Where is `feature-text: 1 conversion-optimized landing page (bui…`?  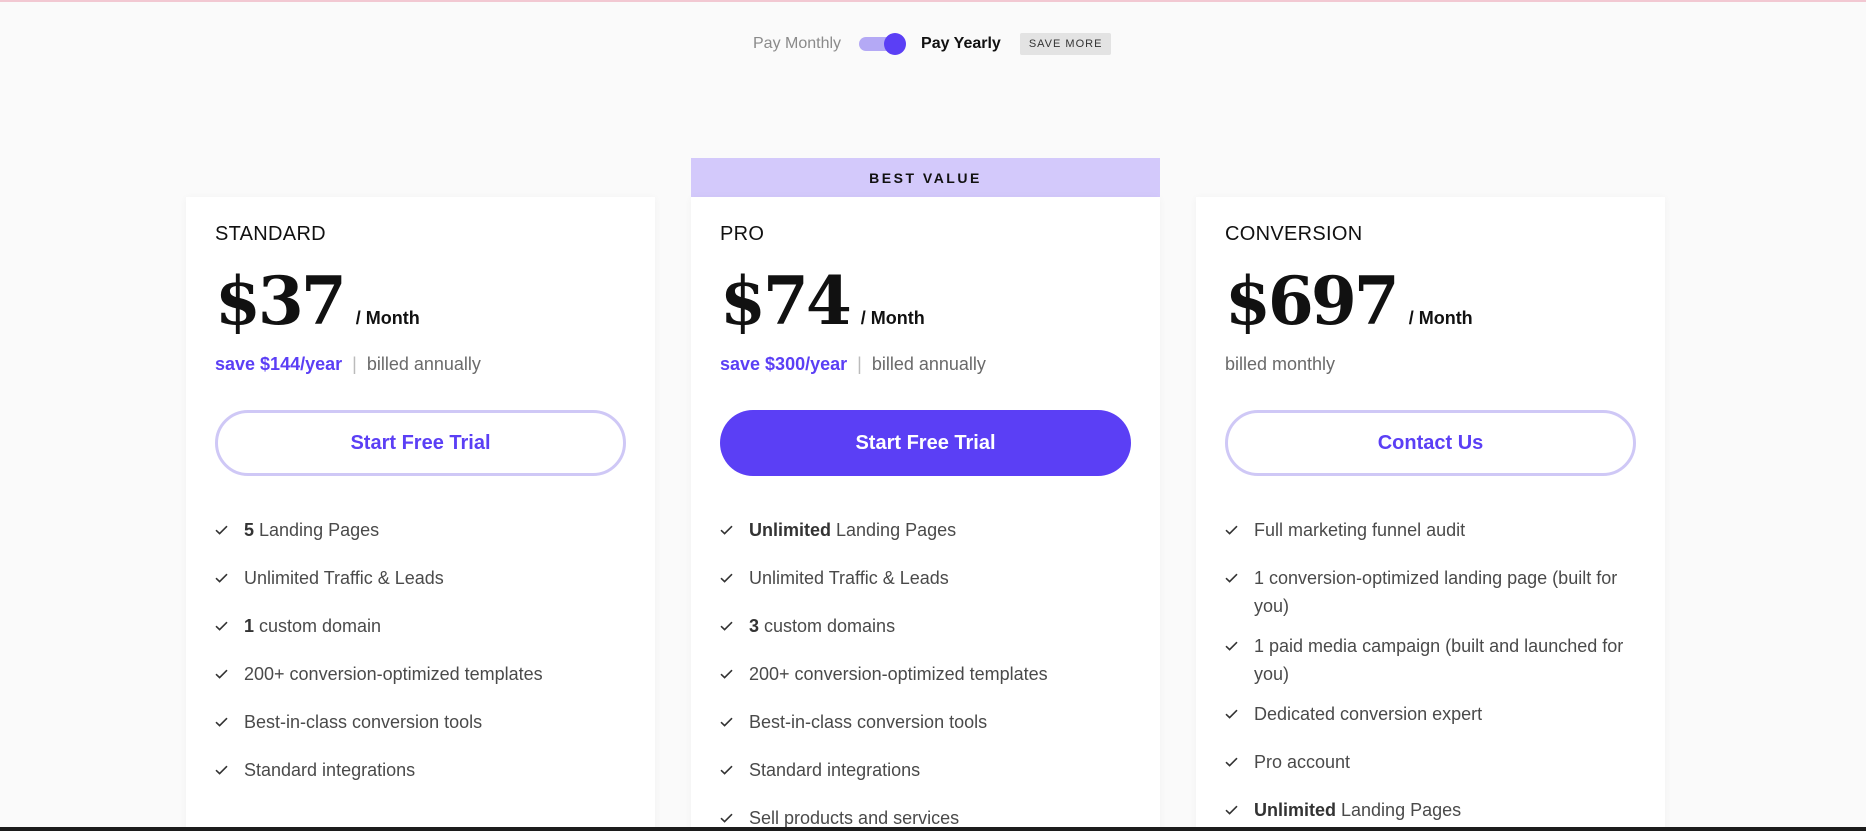
feature-text: 1 conversion-optimized landing page (bui… is located at coordinates (1445, 592).